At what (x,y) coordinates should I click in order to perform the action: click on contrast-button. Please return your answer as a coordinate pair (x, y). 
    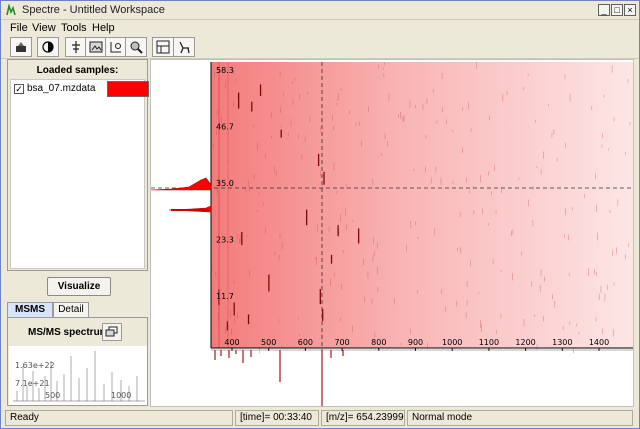
    Looking at the image, I should click on (48, 47).